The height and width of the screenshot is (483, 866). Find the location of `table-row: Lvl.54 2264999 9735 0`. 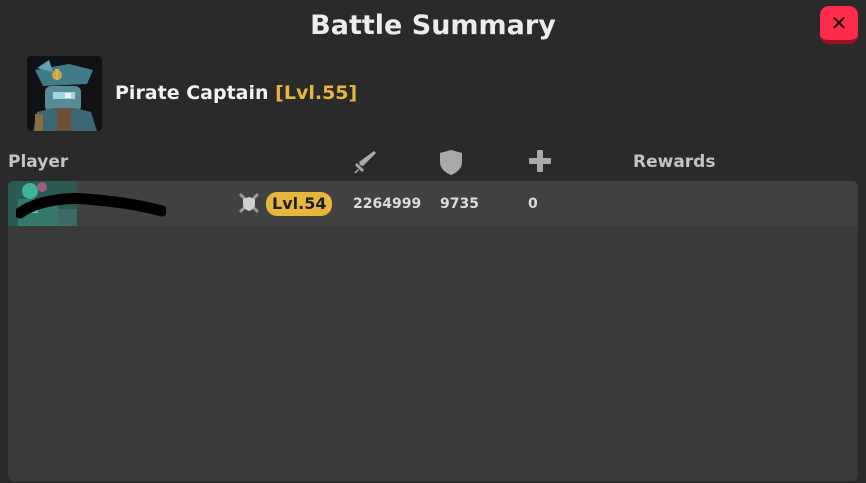

table-row: Lvl.54 2264999 9735 0 is located at coordinates (433, 203).